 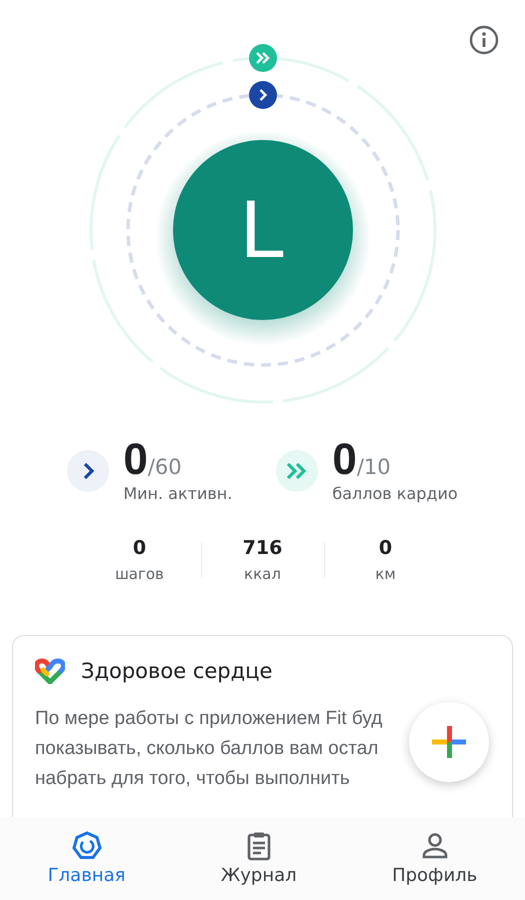 What do you see at coordinates (484, 40) in the screenshot?
I see `info-icon` at bounding box center [484, 40].